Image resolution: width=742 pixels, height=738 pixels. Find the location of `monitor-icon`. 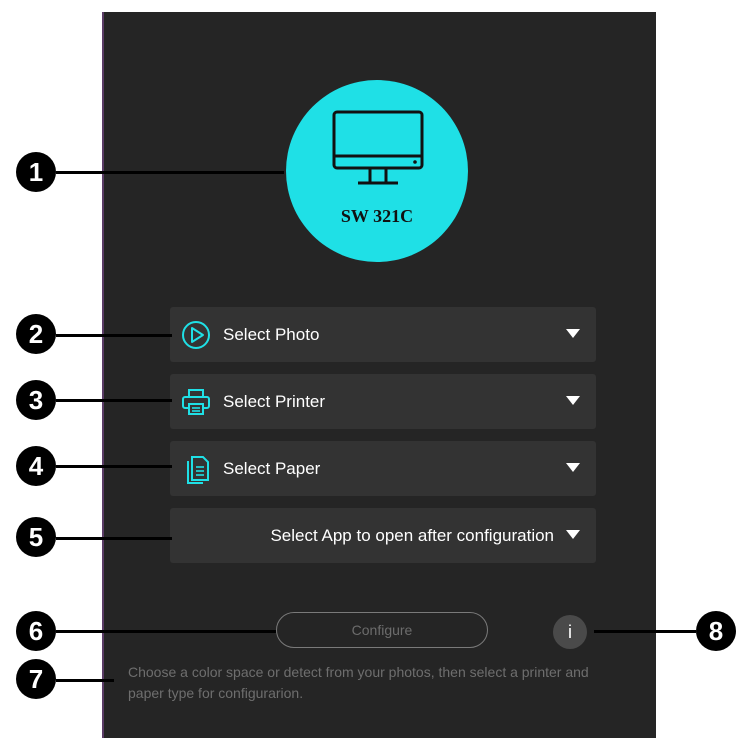

monitor-icon is located at coordinates (378, 147).